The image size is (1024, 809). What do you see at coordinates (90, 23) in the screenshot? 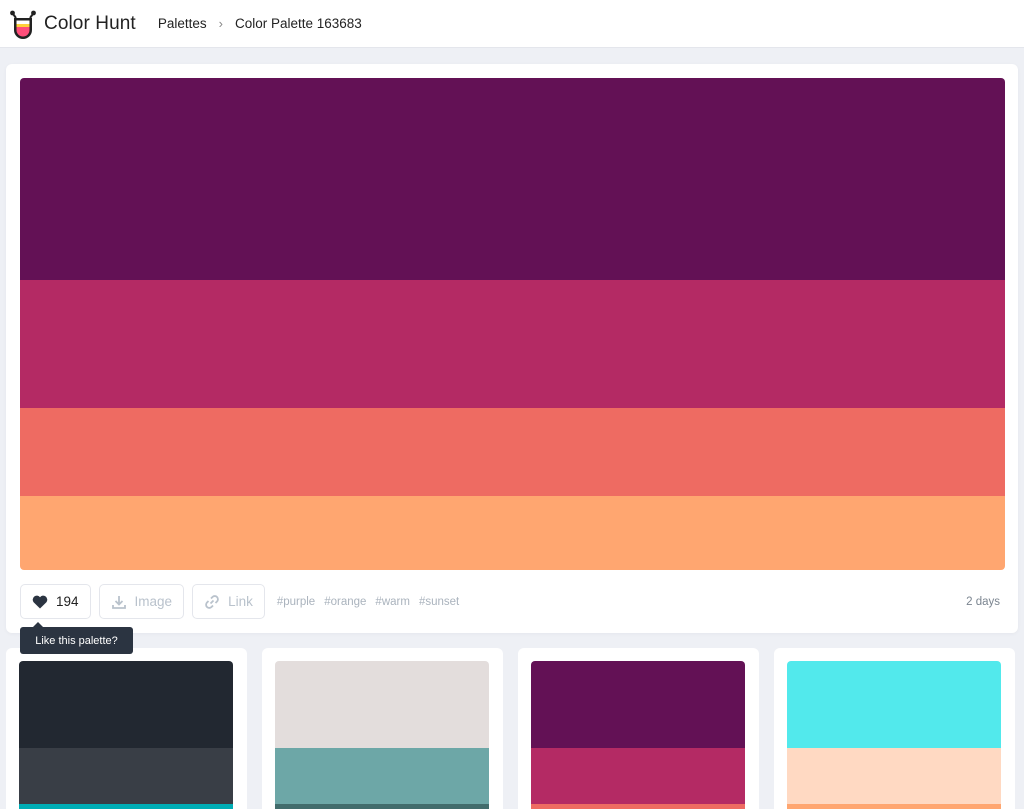
I see `app-title: Color Hunt` at bounding box center [90, 23].